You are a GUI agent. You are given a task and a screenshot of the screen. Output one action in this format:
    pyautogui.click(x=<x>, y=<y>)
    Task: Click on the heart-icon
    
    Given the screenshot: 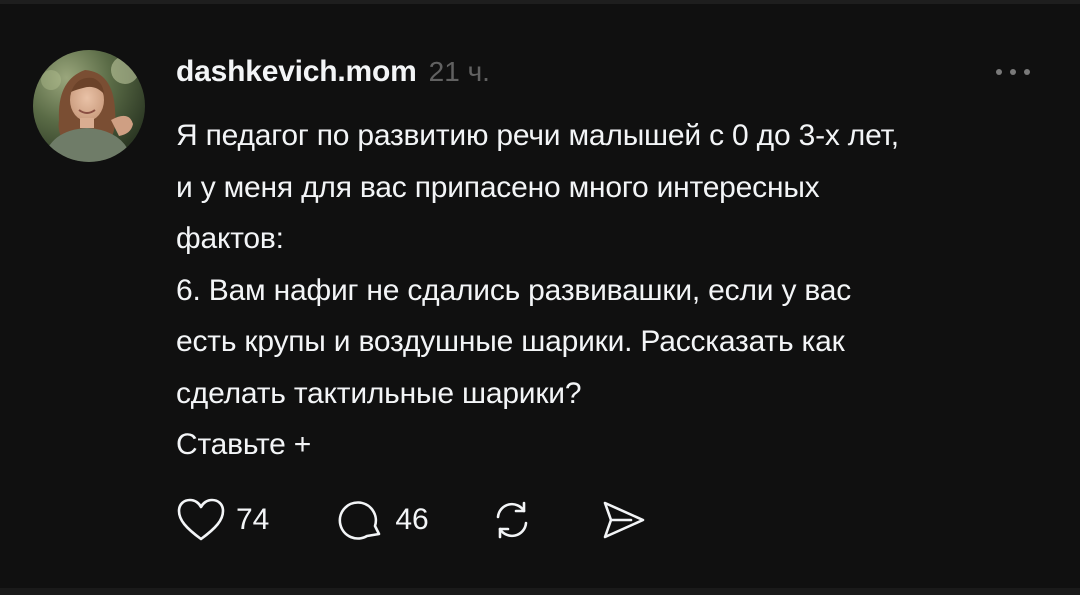 What is the action you would take?
    pyautogui.click(x=201, y=520)
    